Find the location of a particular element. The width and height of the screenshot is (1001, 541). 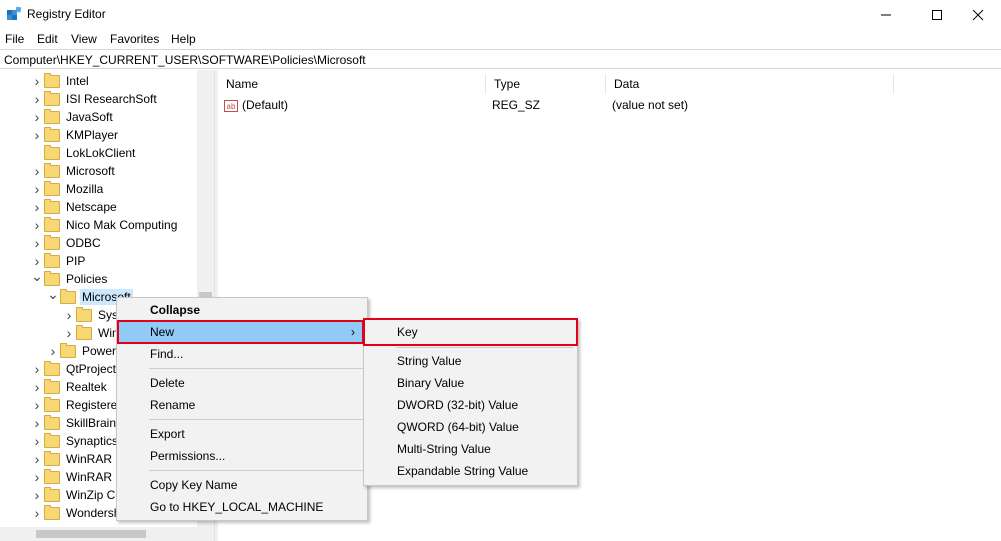

column-header-name: Name is located at coordinates (352, 84).